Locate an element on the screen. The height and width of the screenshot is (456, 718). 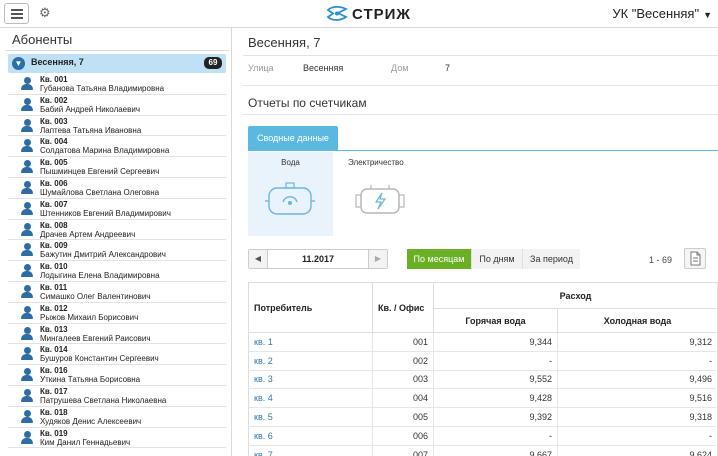
subscriber-name: Губанова Татьяна Владимировна is located at coordinates (102, 88).